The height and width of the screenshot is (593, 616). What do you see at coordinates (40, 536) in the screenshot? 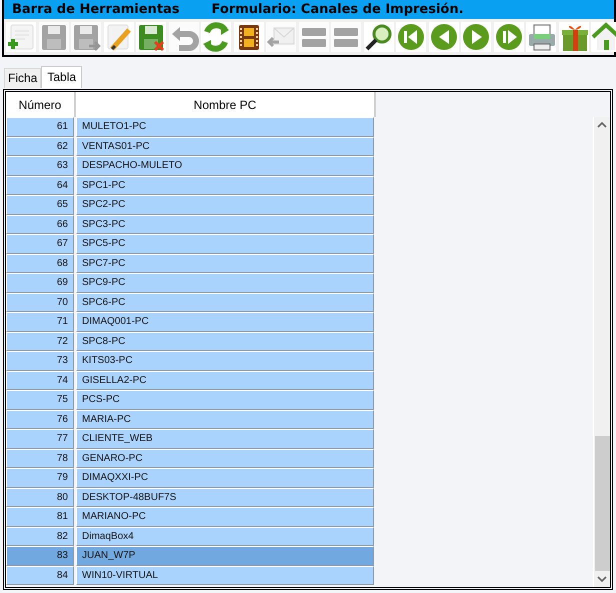
I see `table-cell: 82` at bounding box center [40, 536].